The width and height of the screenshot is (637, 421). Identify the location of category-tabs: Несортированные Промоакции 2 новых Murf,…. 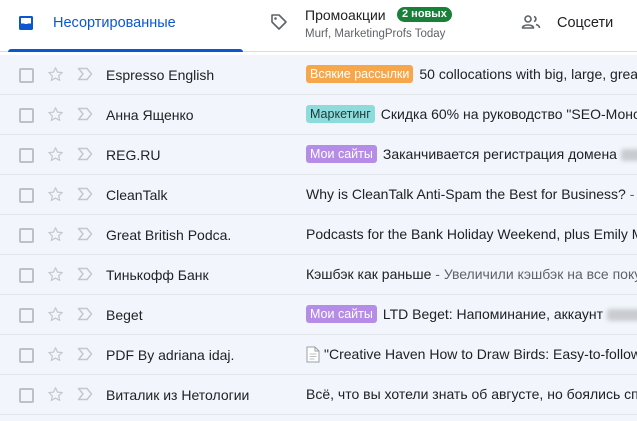
(318, 26).